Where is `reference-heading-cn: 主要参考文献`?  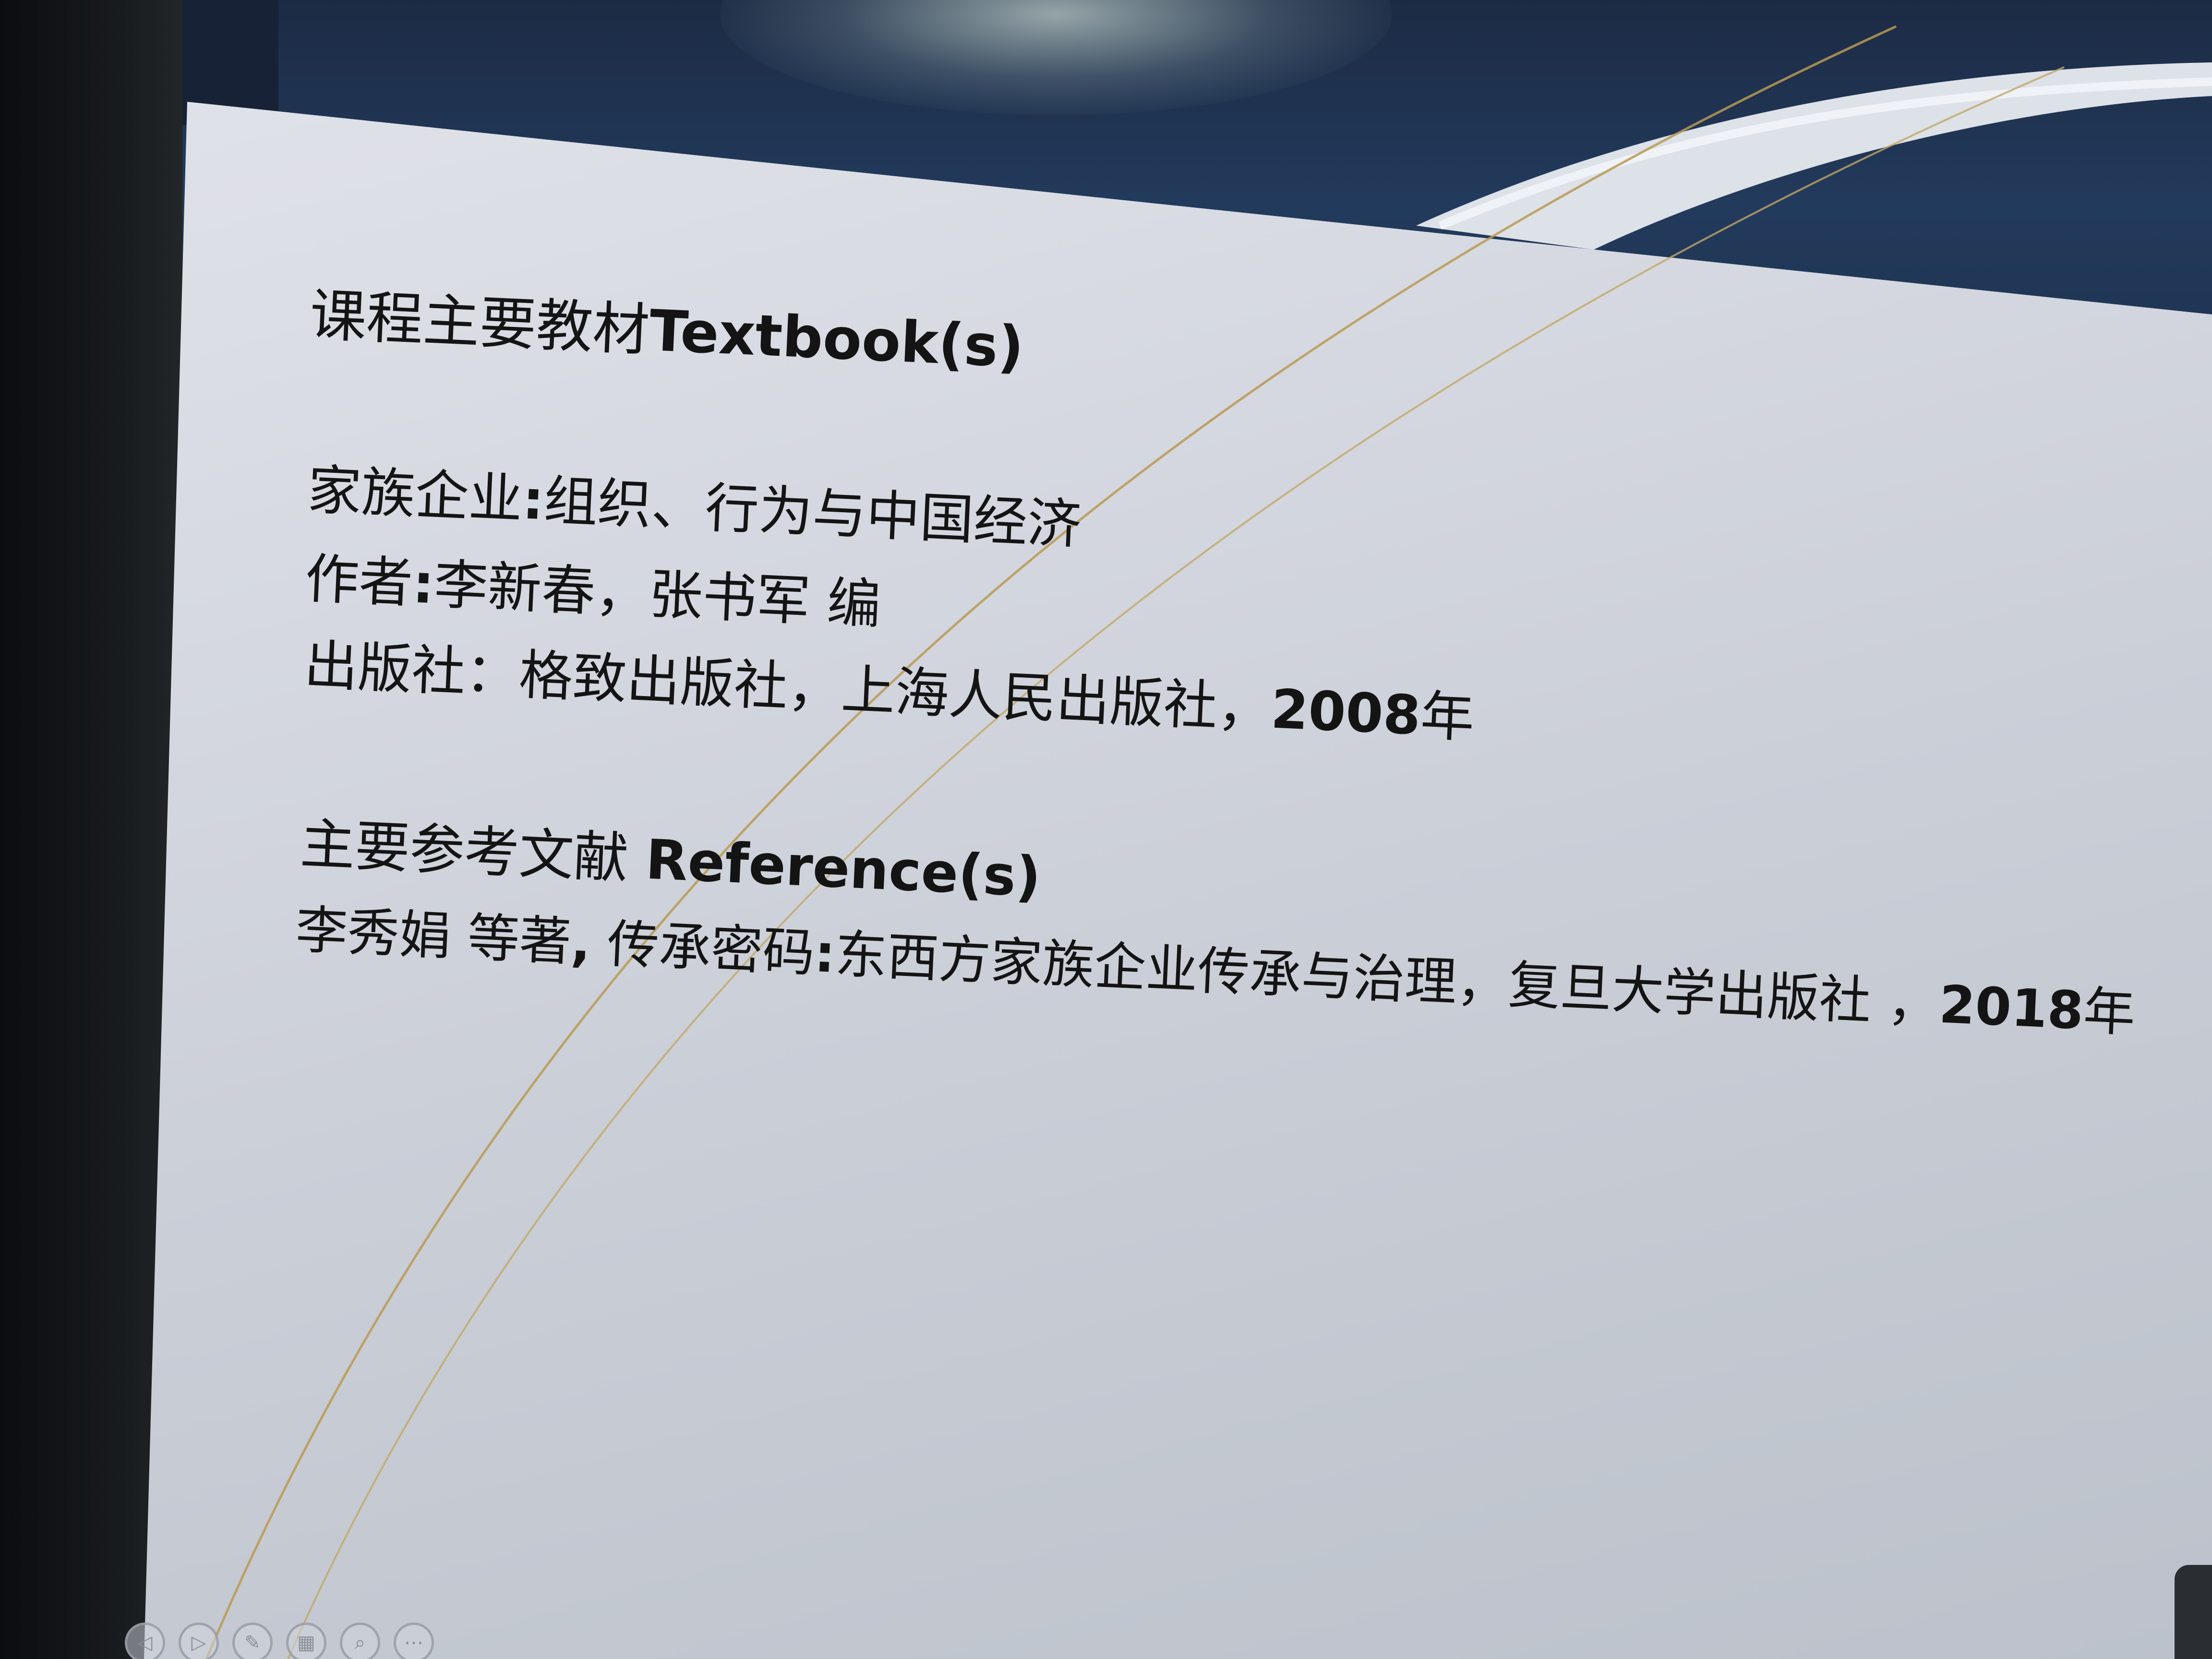
reference-heading-cn: 主要参考文献 is located at coordinates (474, 851).